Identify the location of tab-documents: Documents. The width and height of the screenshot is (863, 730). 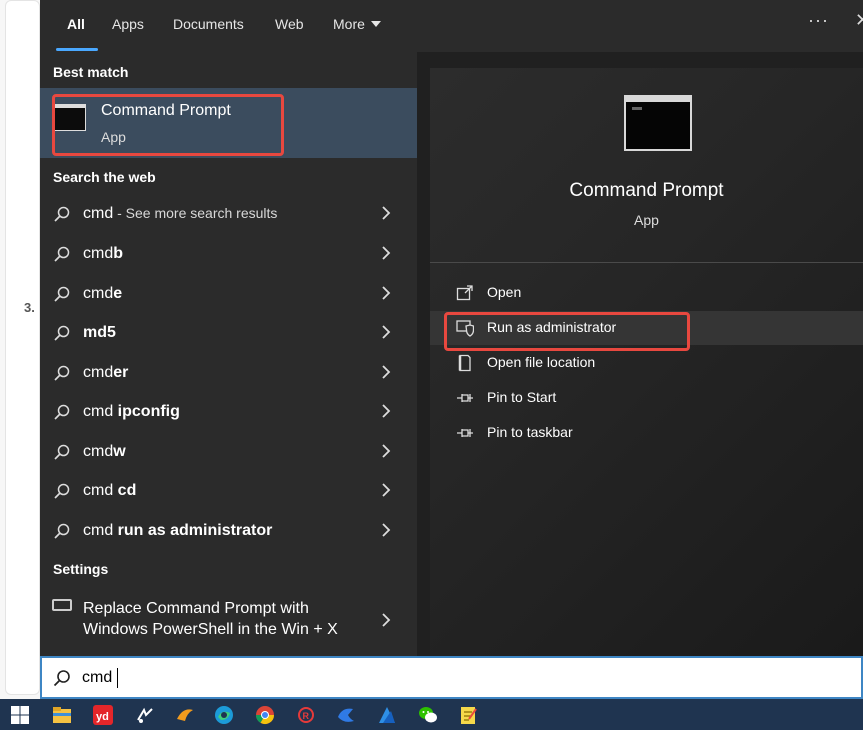
(208, 24).